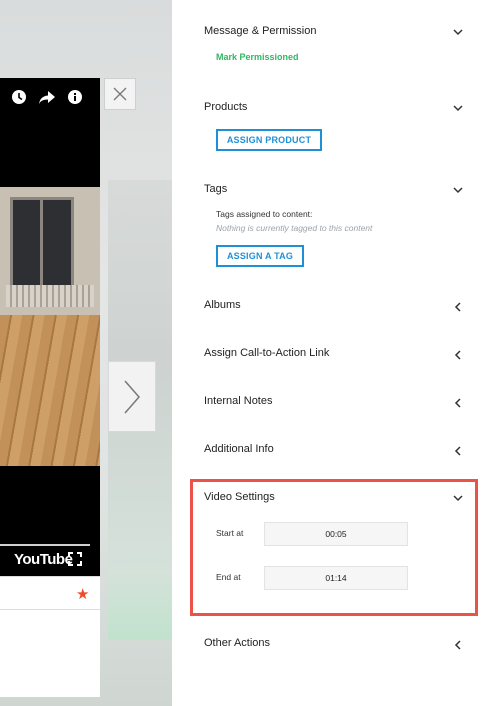 The height and width of the screenshot is (706, 490). What do you see at coordinates (222, 305) in the screenshot?
I see `section-title-albums: Albums` at bounding box center [222, 305].